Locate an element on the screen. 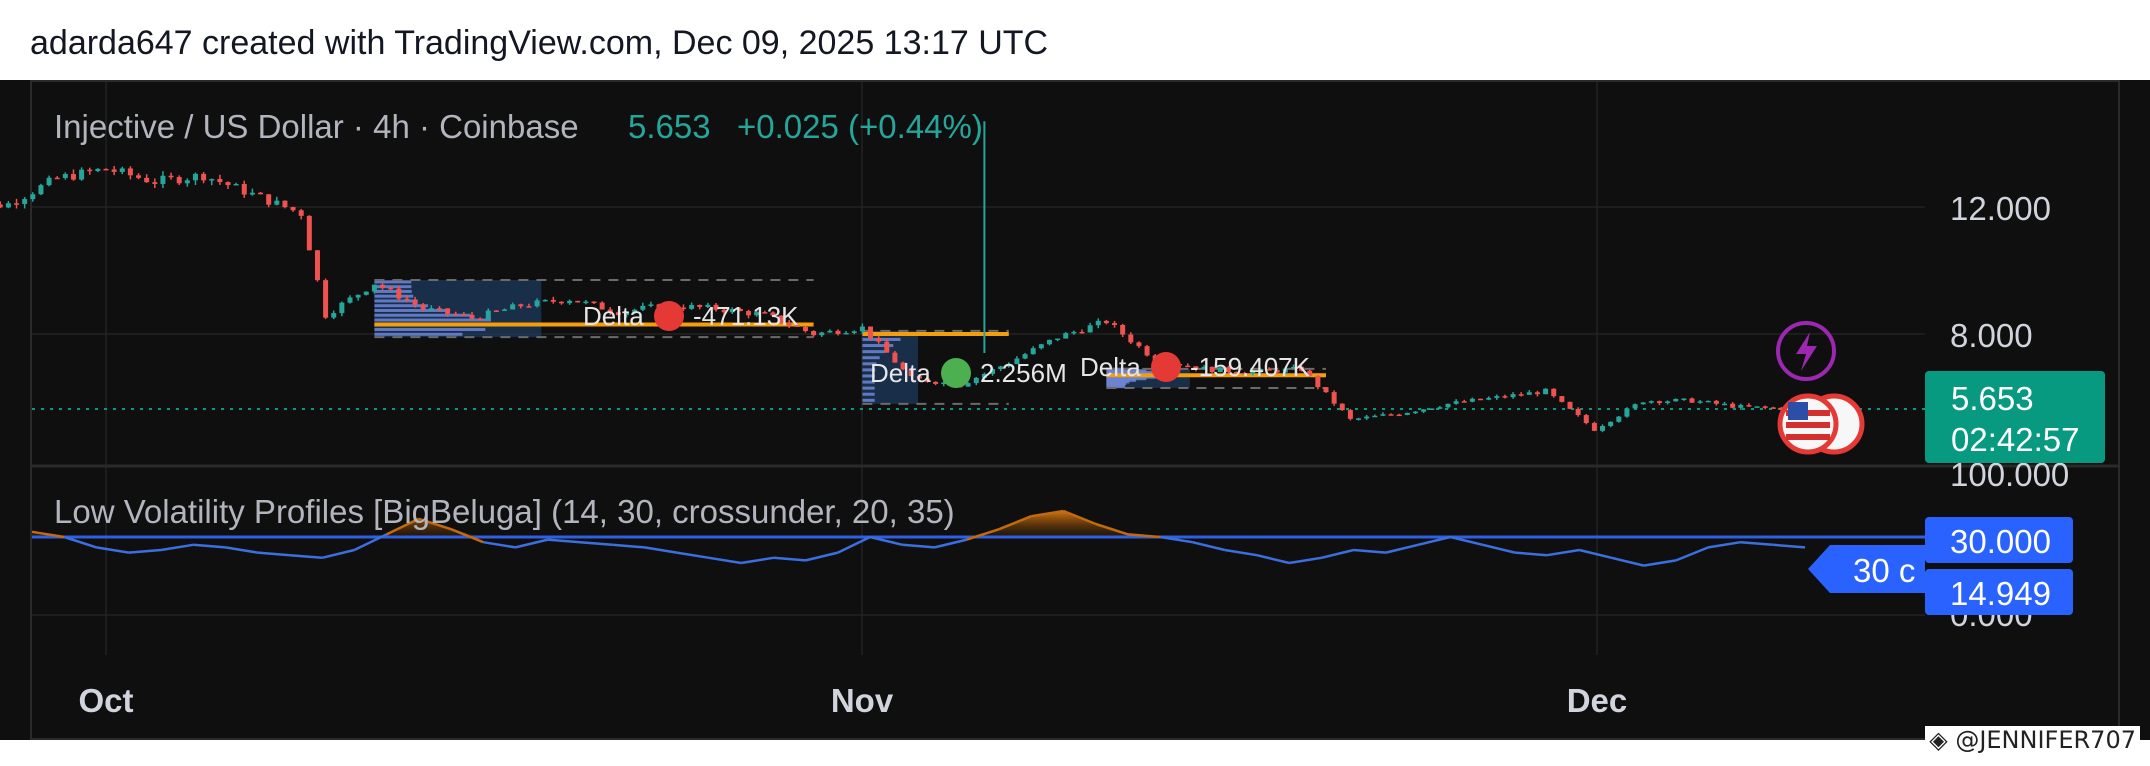  watermark: ◈ @JENNIFER707 is located at coordinates (2032, 740).